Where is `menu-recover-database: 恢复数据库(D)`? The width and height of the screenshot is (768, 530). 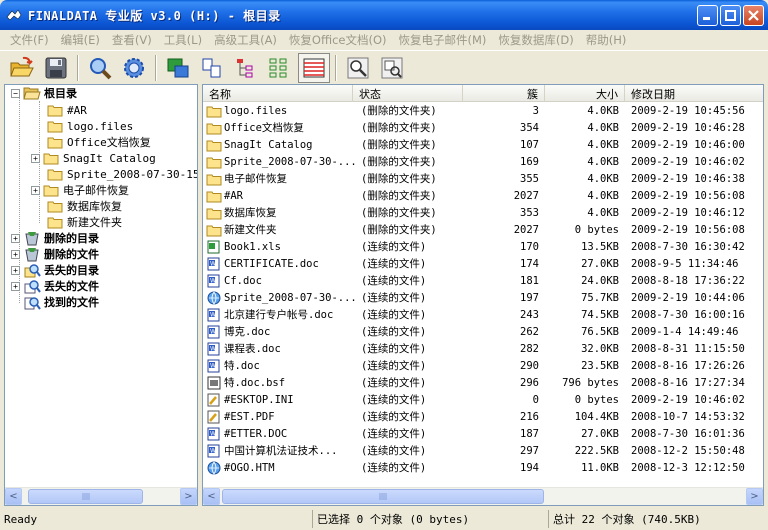
menu-recover-database: 恢复数据库(D) is located at coordinates (535, 40).